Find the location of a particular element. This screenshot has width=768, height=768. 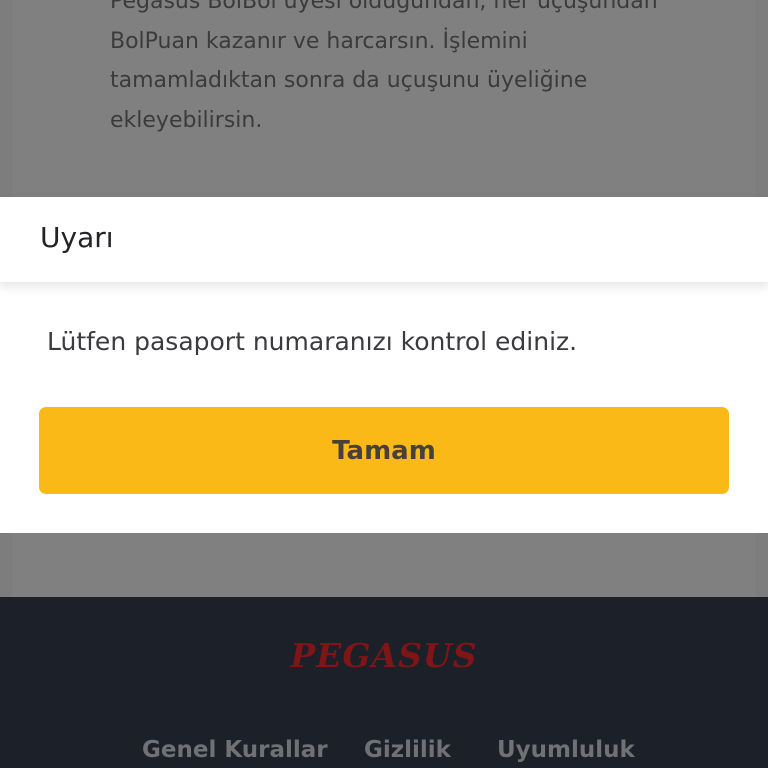

paragraph-line: BolPuan kazanır ve harcarsın. İşlemini is located at coordinates (319, 41).